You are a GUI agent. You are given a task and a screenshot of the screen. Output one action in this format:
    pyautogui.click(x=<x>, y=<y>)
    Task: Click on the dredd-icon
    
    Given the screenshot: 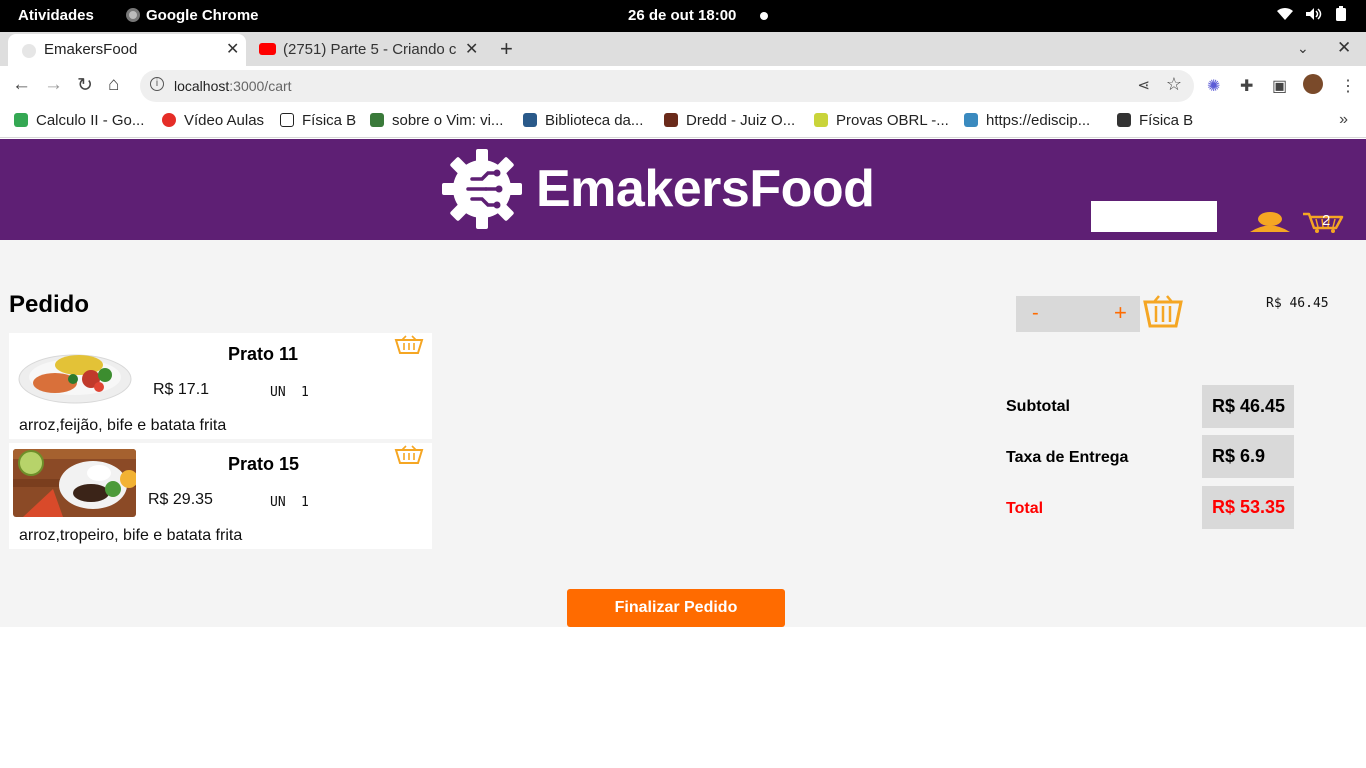 What is the action you would take?
    pyautogui.click(x=671, y=120)
    